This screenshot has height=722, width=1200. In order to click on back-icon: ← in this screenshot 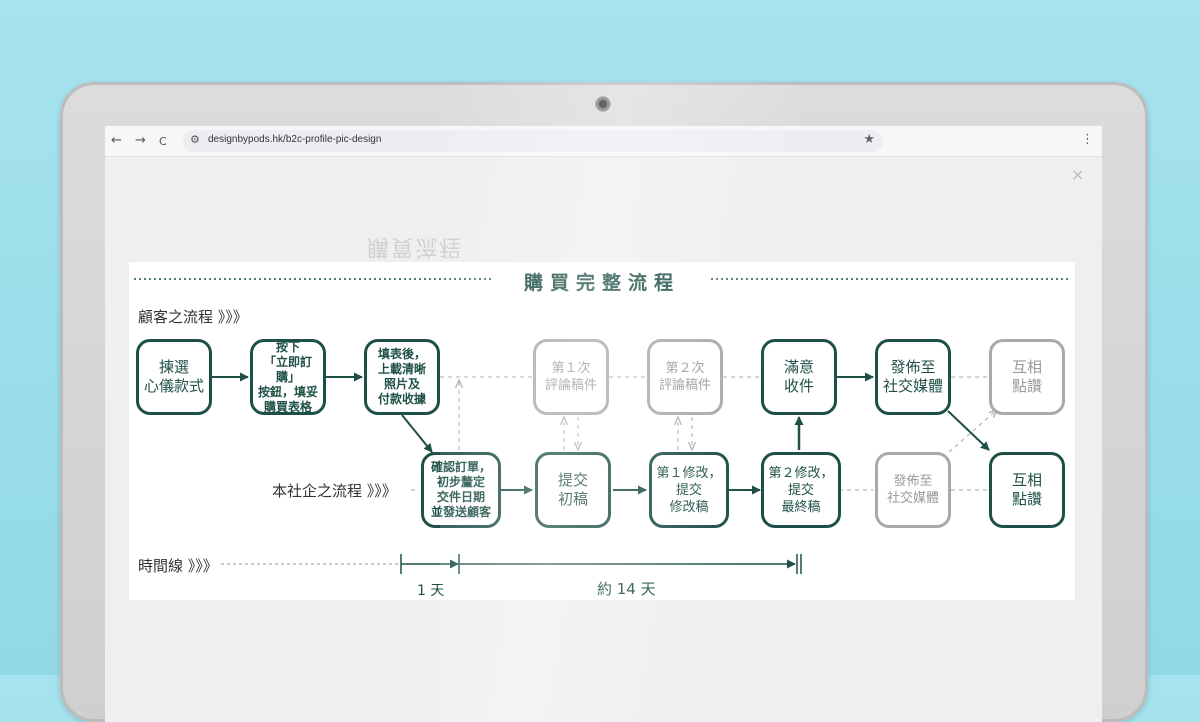, I will do `click(116, 141)`.